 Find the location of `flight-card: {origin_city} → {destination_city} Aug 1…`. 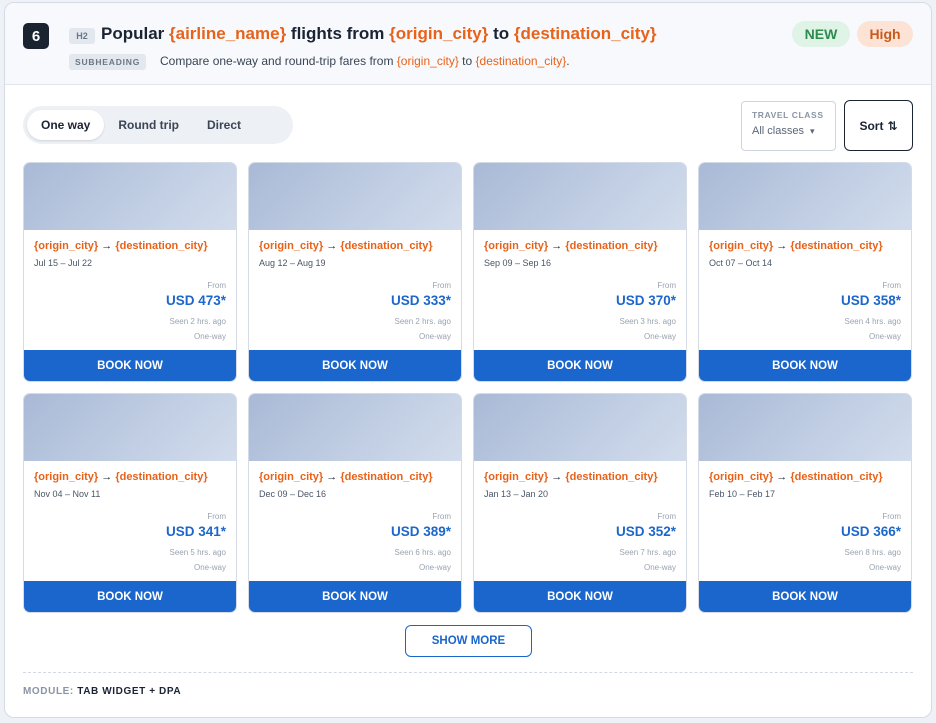

flight-card: {origin_city} → {destination_city} Aug 1… is located at coordinates (355, 272).